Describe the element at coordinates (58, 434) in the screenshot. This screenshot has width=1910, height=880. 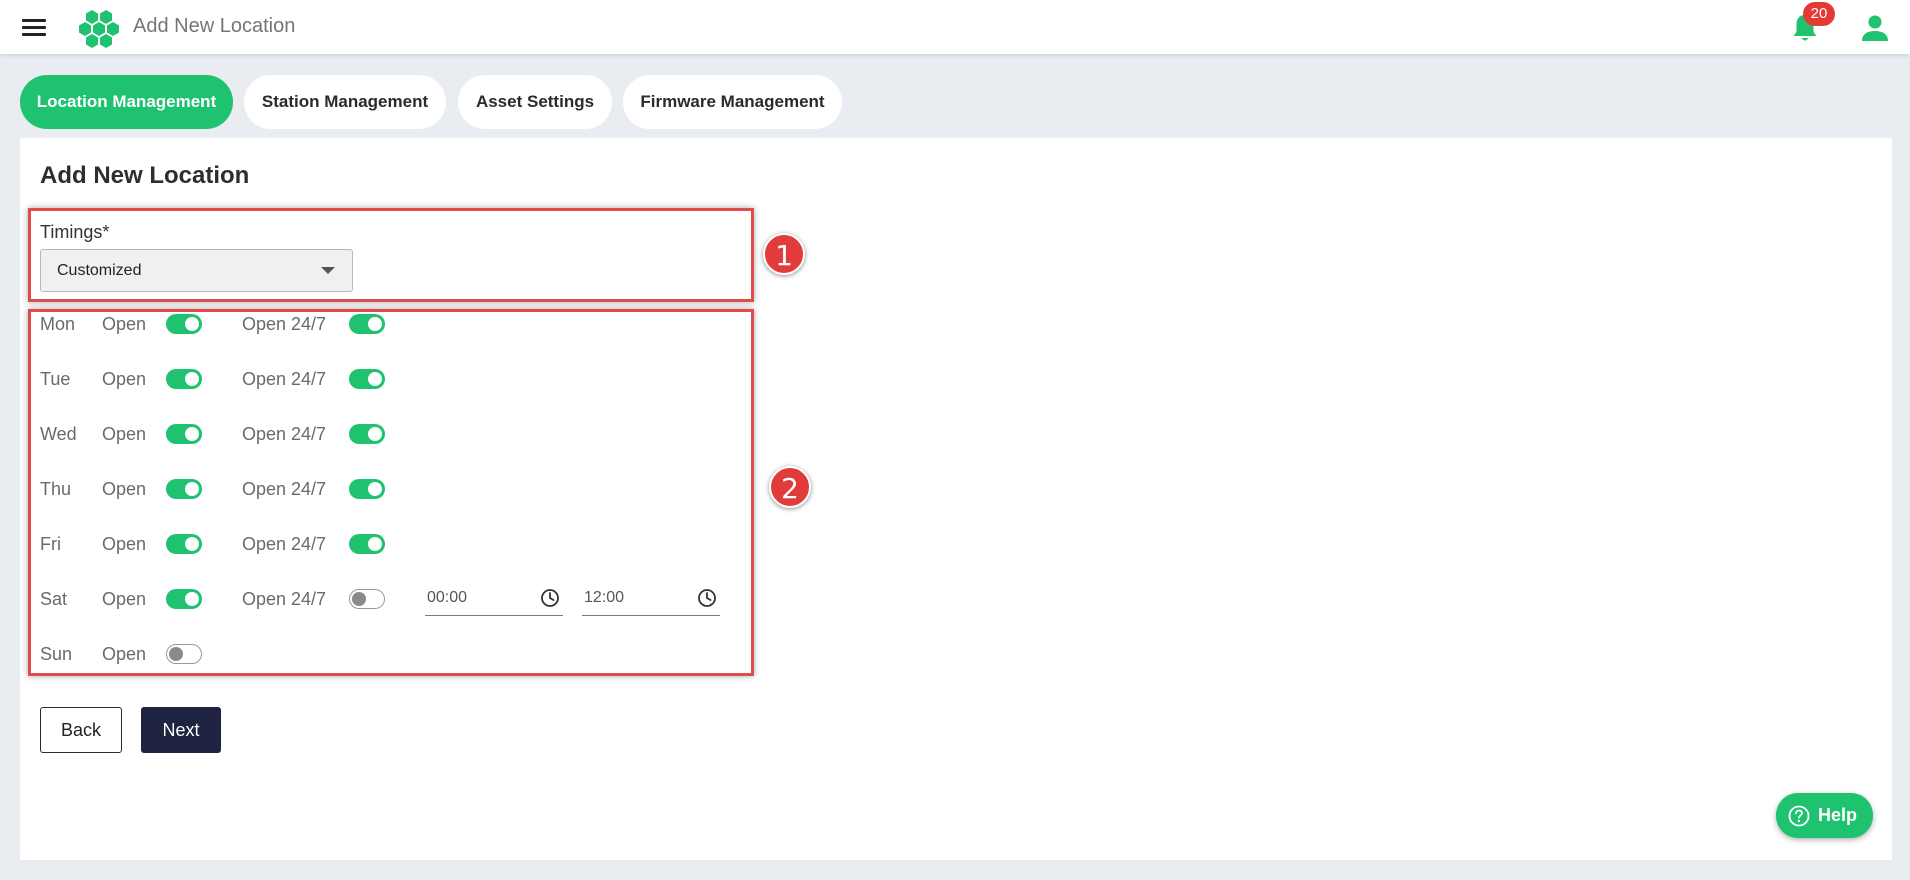
I see `day-label: Wed` at that location.